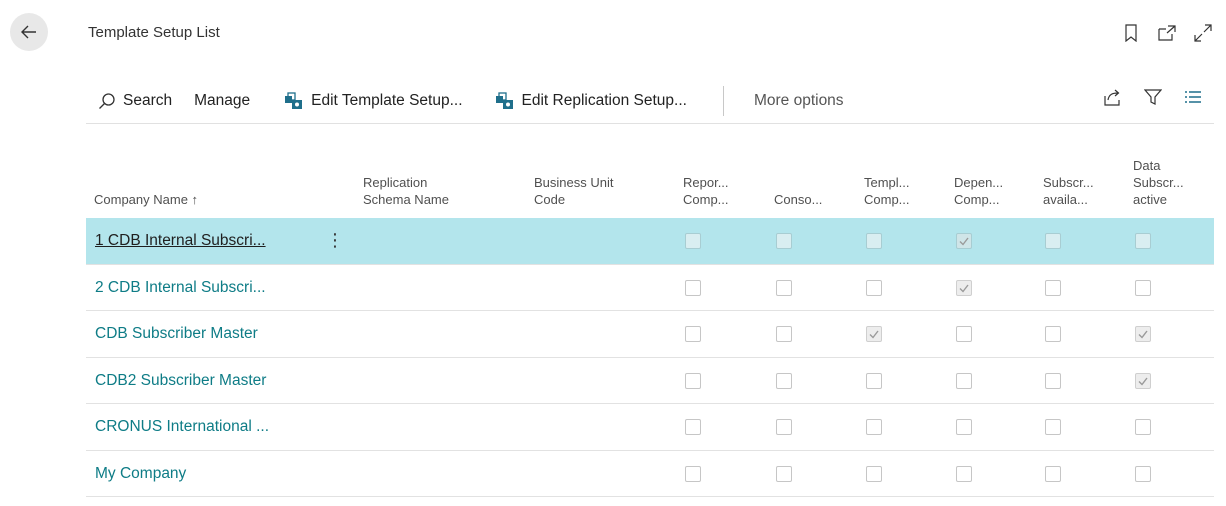 The width and height of the screenshot is (1226, 506). Describe the element at coordinates (650, 381) in the screenshot. I see `table-row: CDB2 Subscriber Master` at that location.